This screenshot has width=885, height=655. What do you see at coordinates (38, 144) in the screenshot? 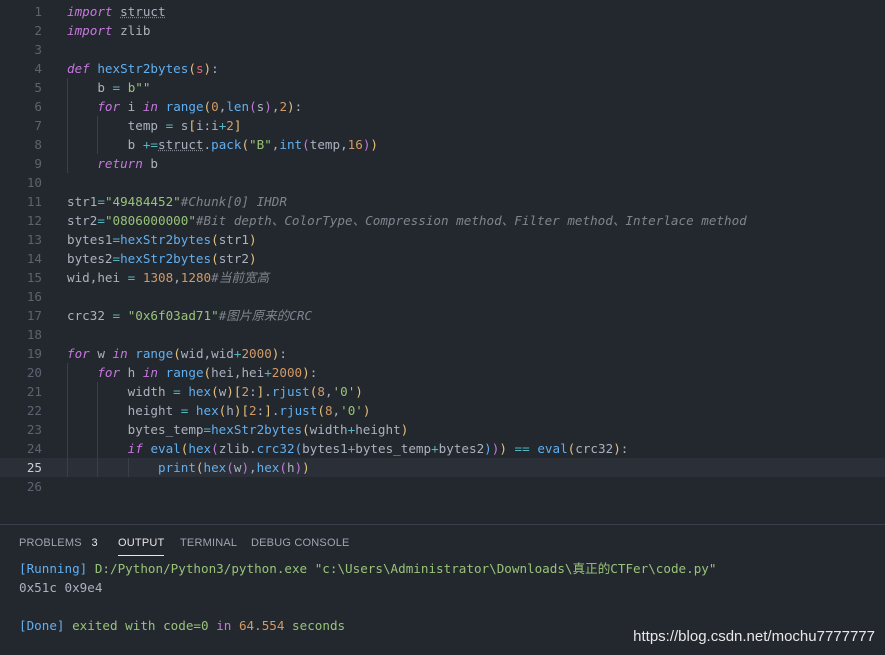
I see `line-number: 8` at bounding box center [38, 144].